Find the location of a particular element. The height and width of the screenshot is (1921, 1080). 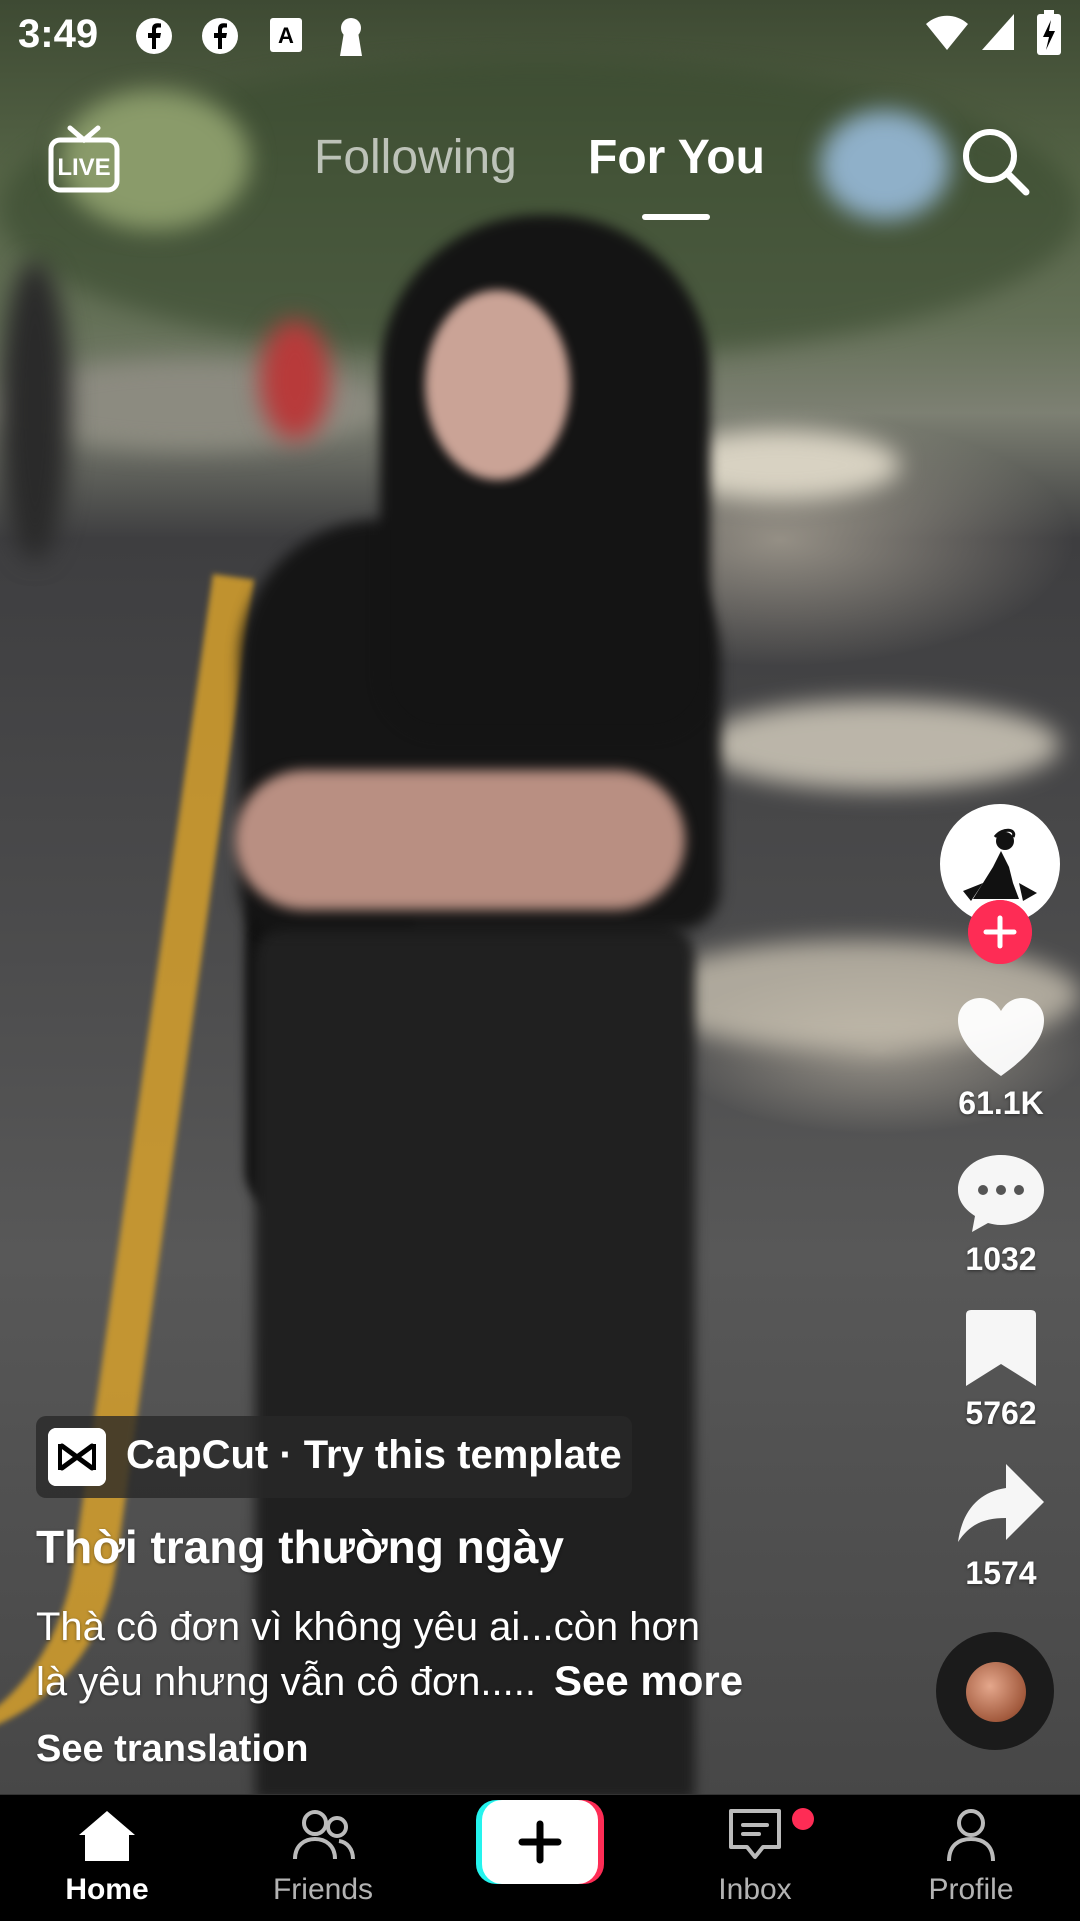

nav-profile: Profile is located at coordinates (971, 1857).